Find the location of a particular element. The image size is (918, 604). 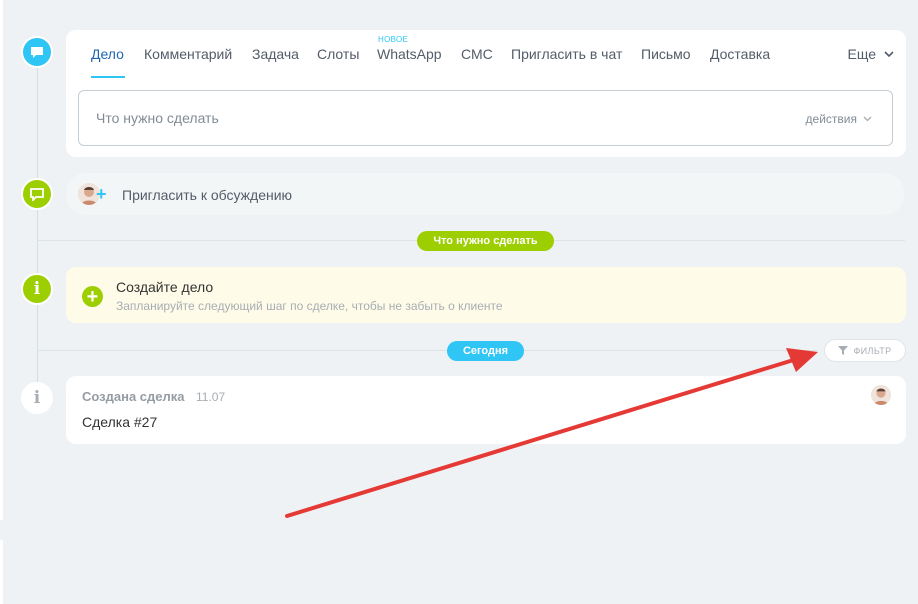

more-label: Еще is located at coordinates (862, 54).